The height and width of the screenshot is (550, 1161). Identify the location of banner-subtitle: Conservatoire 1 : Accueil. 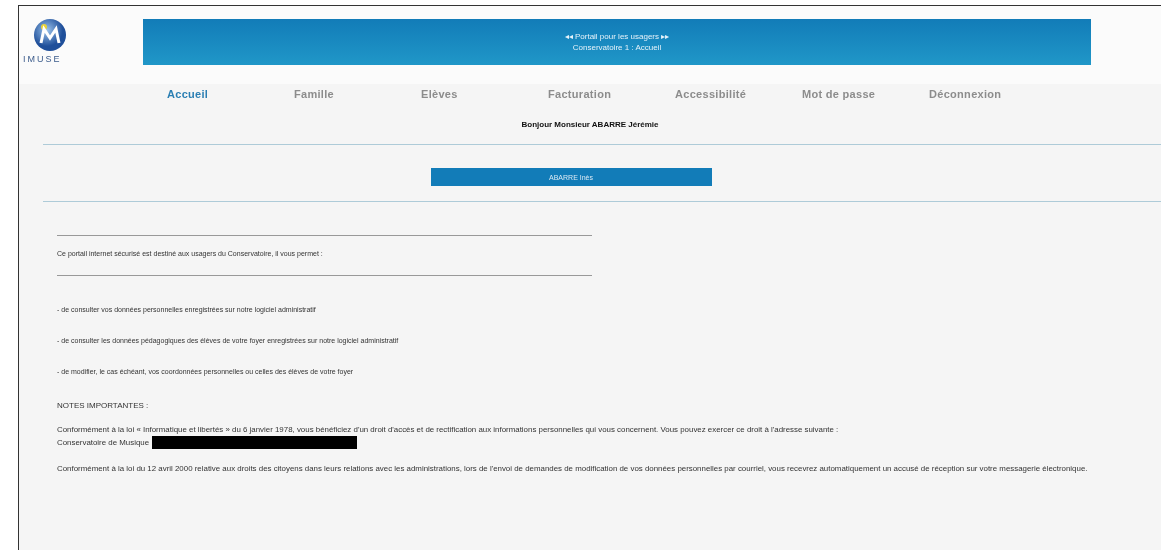
(617, 47).